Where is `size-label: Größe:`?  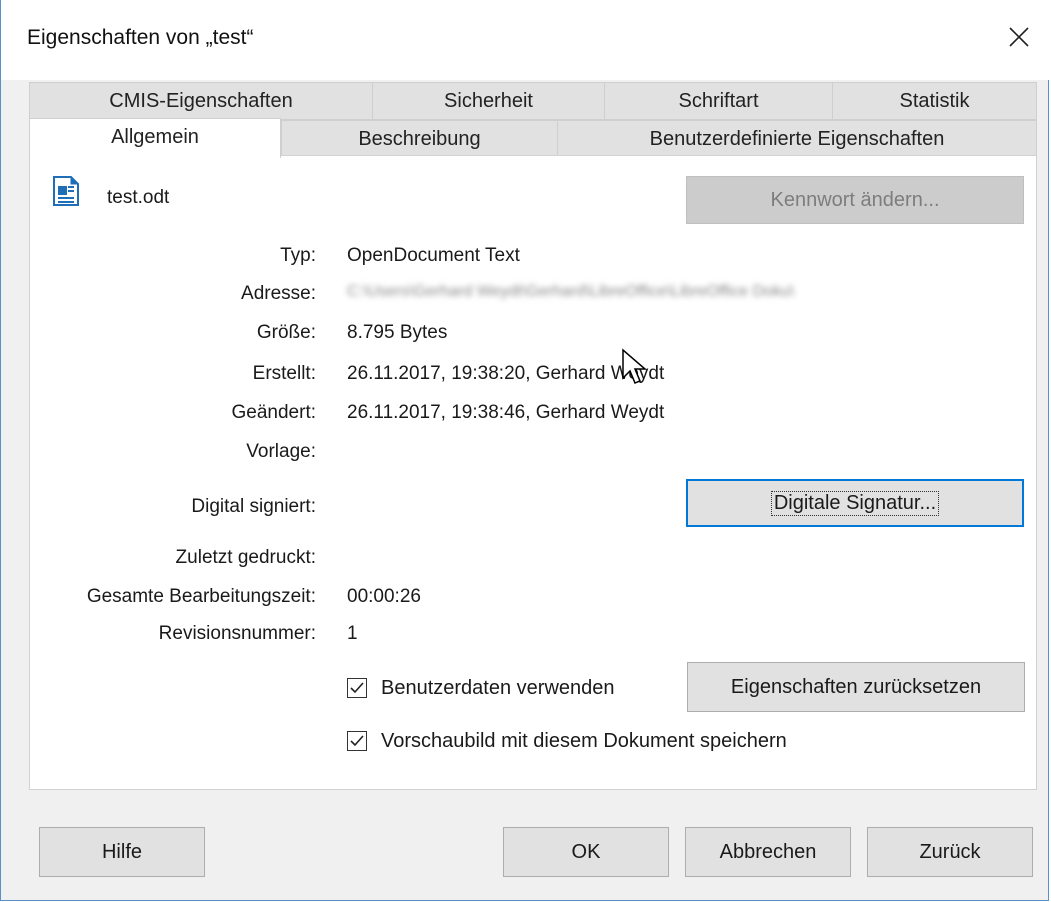
size-label: Größe: is located at coordinates (286, 332).